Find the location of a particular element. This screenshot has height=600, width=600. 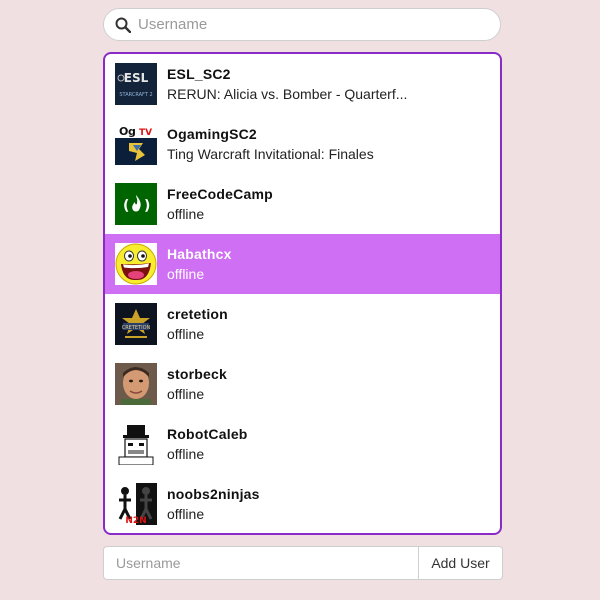

svg-text: TV is located at coordinates (145, 133).